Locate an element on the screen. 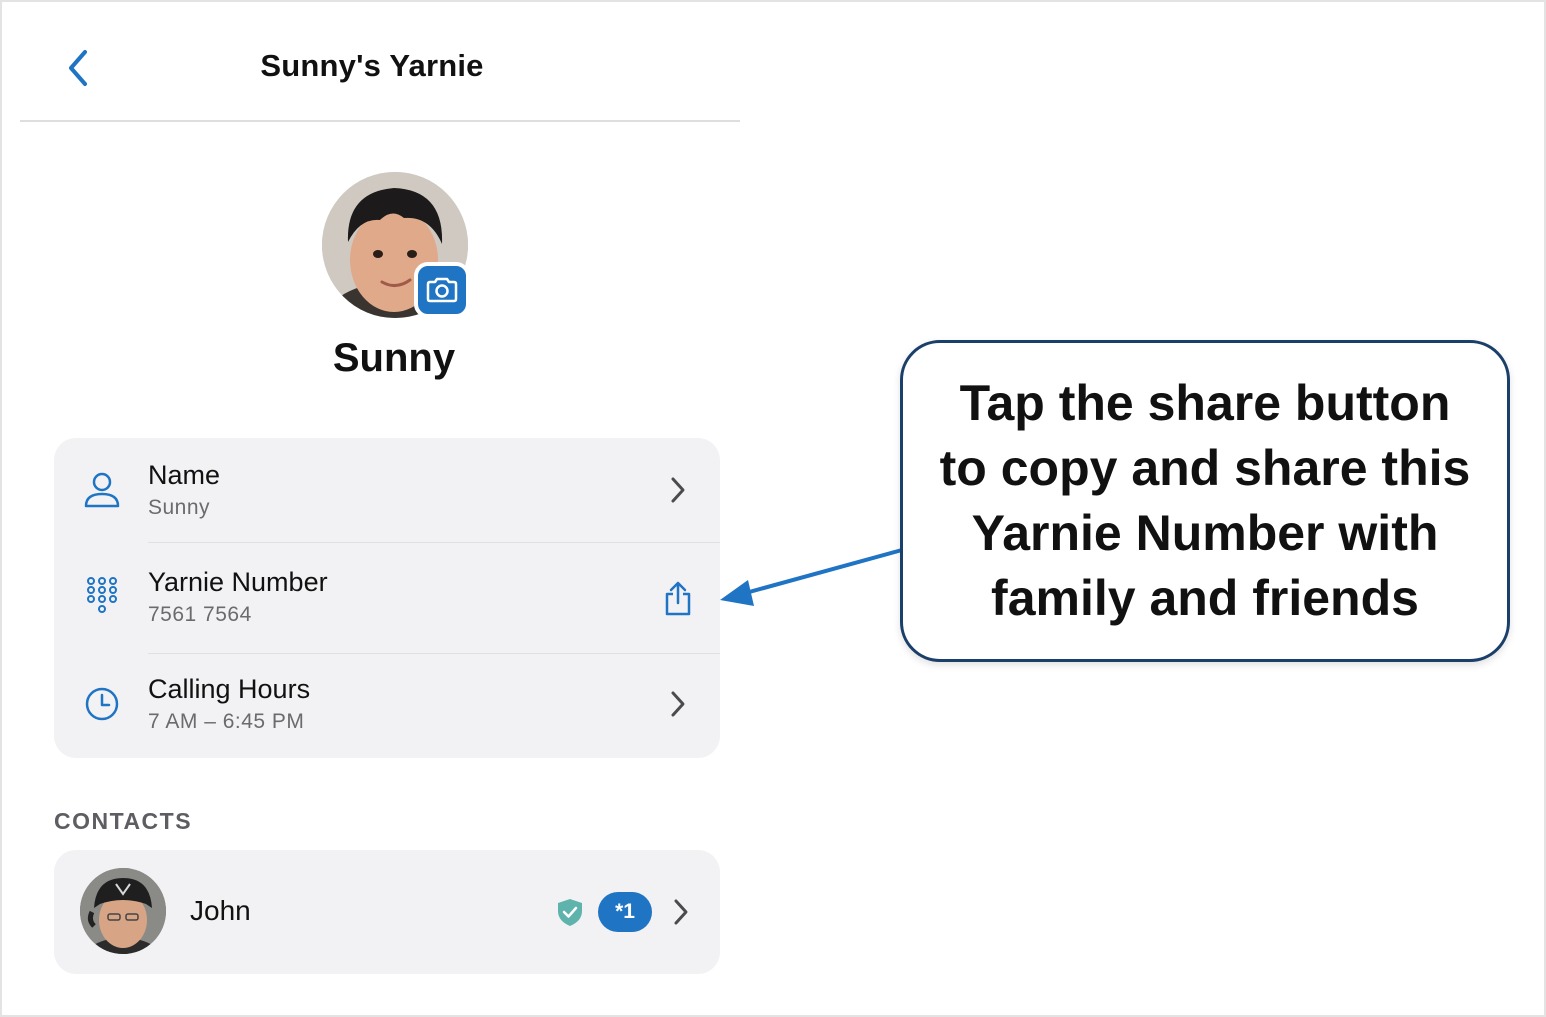 The width and height of the screenshot is (1546, 1017). avatar is located at coordinates (123, 911).